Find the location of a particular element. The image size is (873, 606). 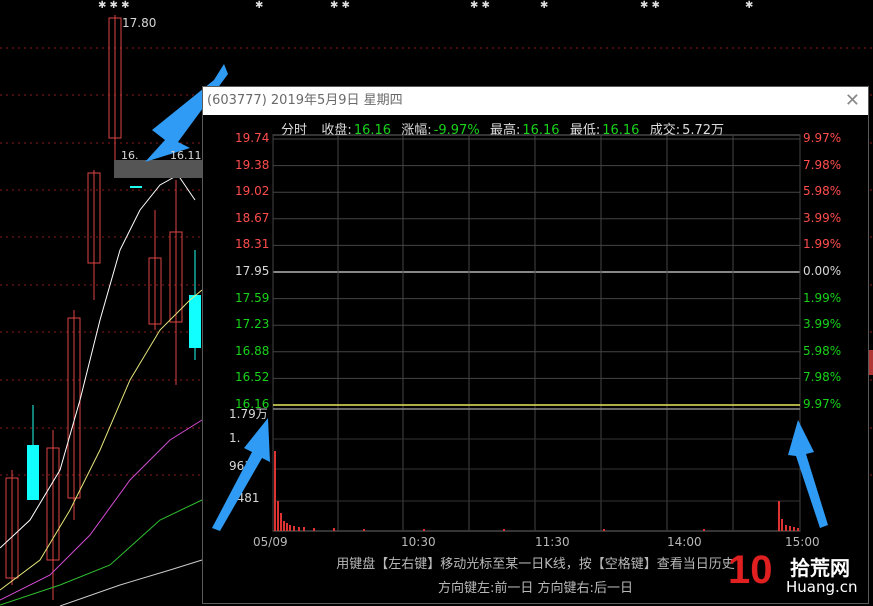

watermark-domain: Huang.cn is located at coordinates (822, 587).